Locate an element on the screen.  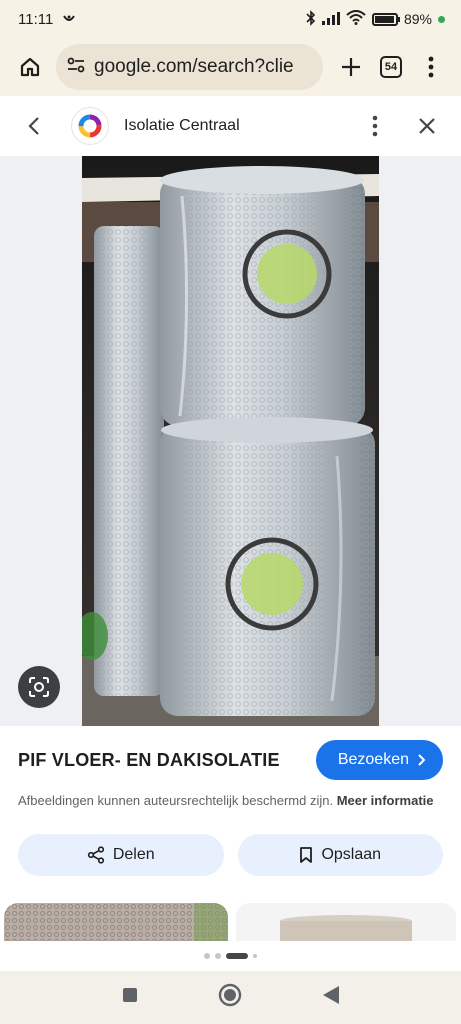
back-button is located at coordinates (34, 126).